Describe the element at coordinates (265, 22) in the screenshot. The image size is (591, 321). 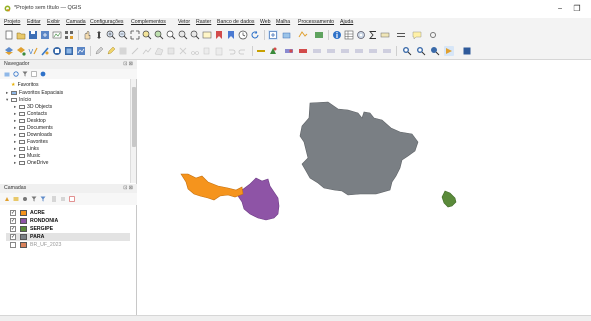
I see `menu-web: Web` at that location.